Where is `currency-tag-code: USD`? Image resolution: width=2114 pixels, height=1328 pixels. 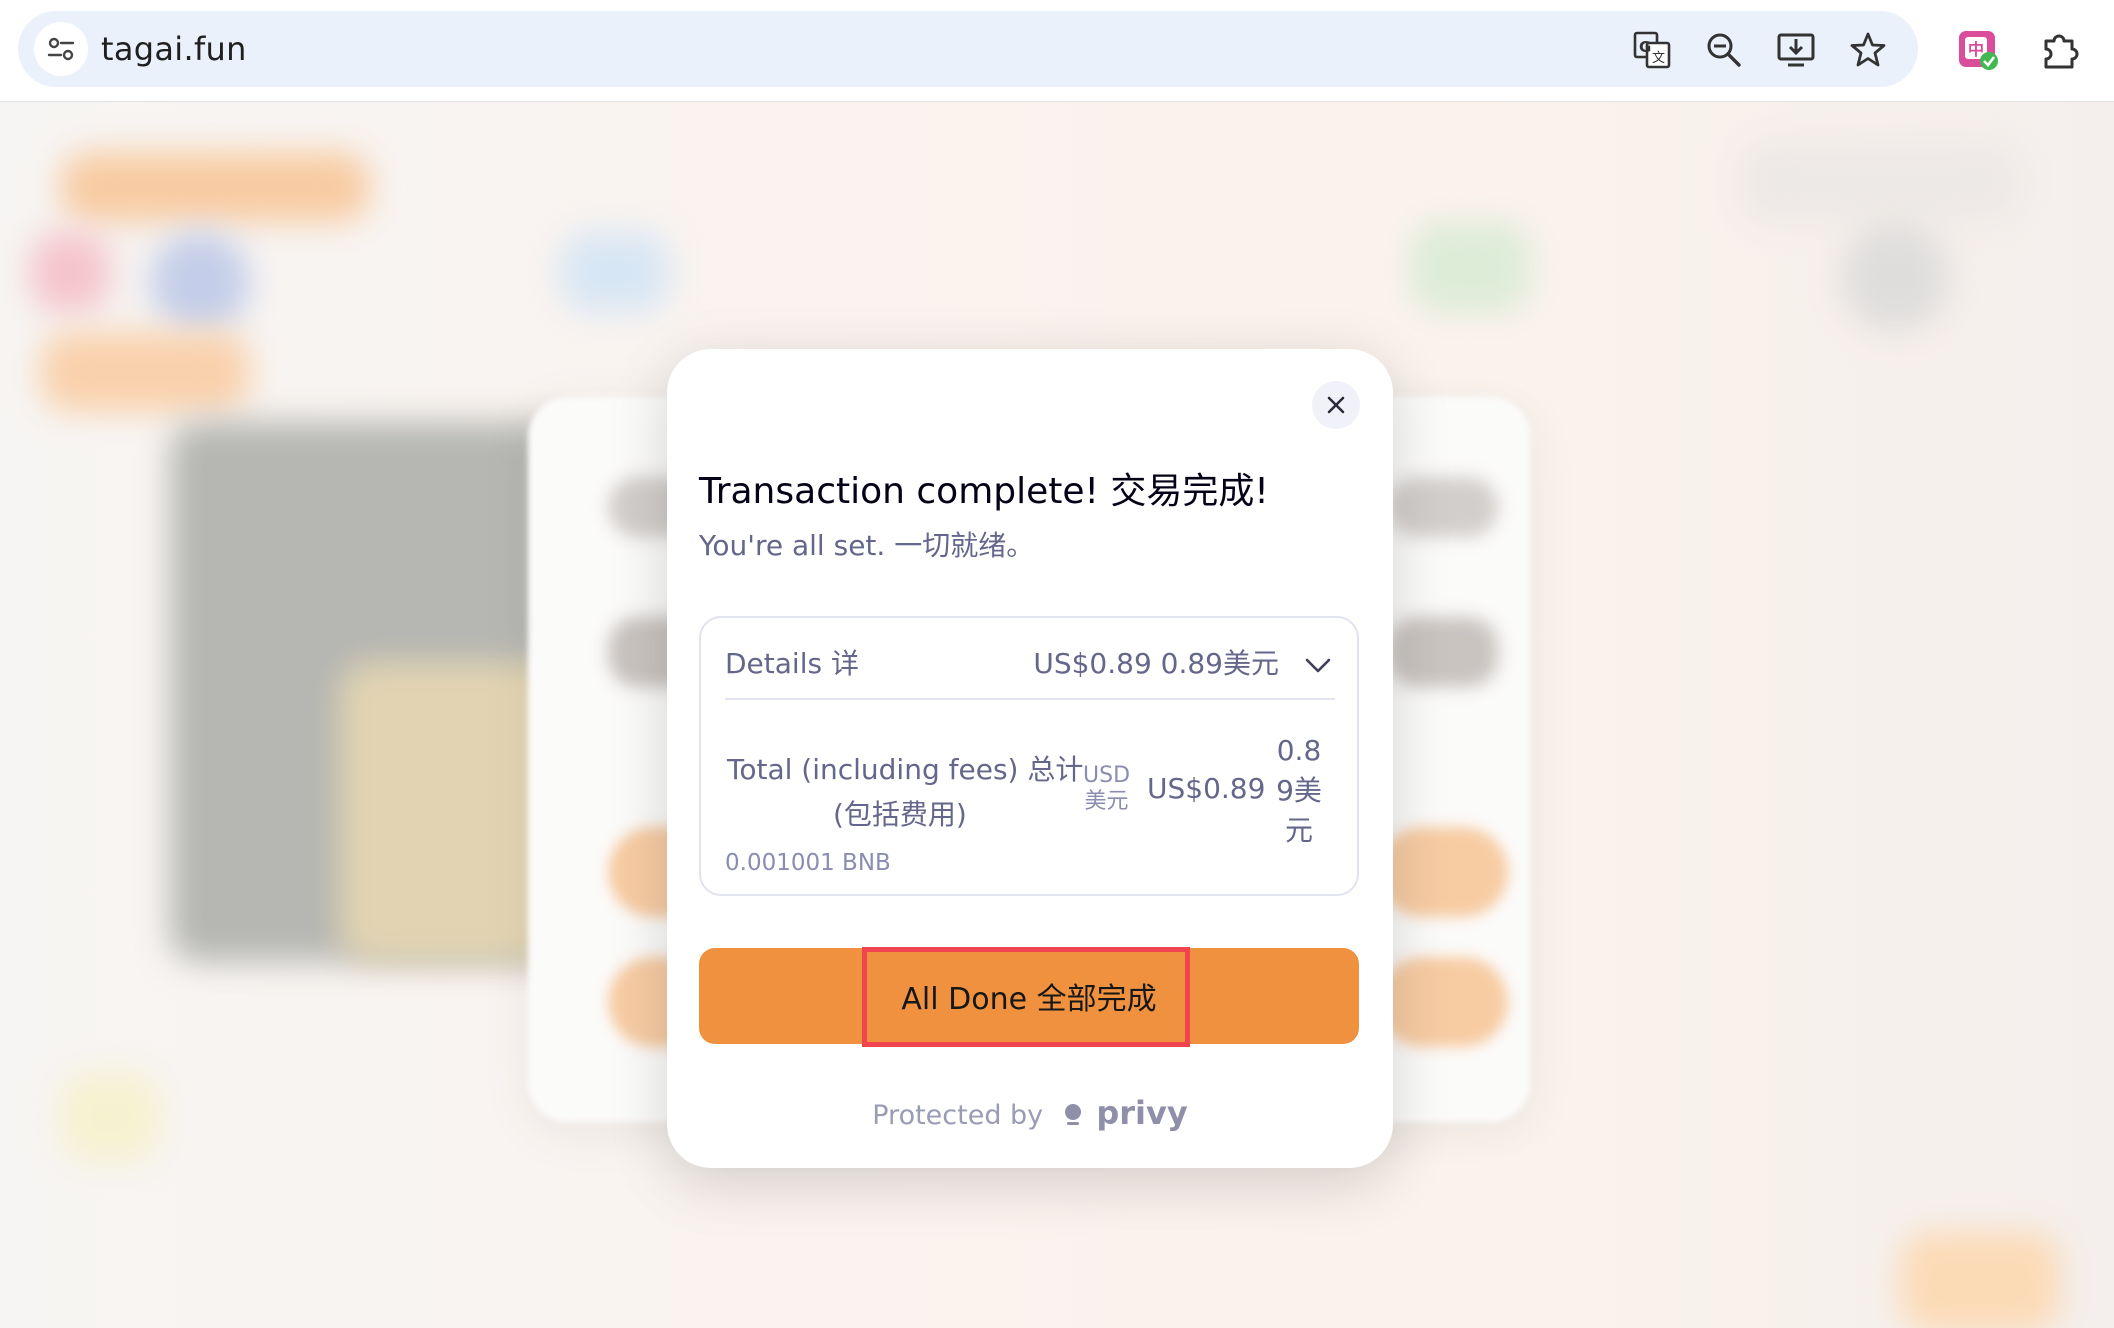
currency-tag-code: USD is located at coordinates (1107, 775).